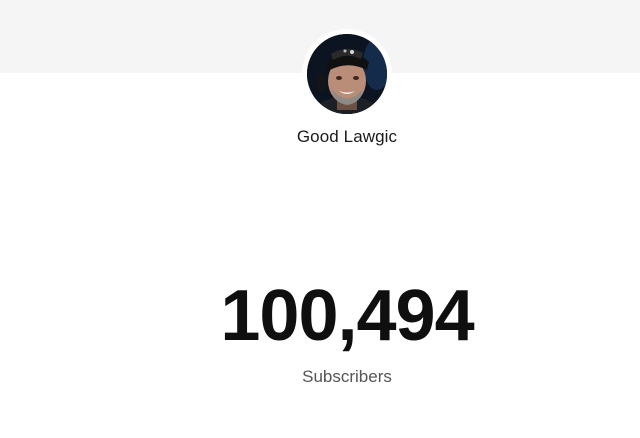 This screenshot has height=438, width=640. What do you see at coordinates (347, 316) in the screenshot?
I see `subscriber-count: 100,494` at bounding box center [347, 316].